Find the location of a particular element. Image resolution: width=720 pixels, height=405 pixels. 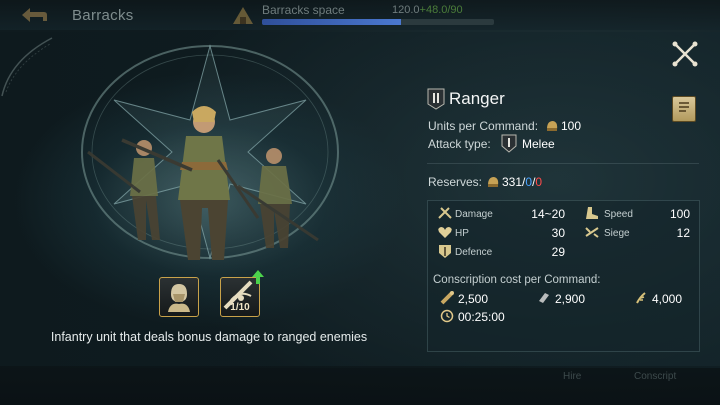

barracks-space-fill is located at coordinates (332, 22).